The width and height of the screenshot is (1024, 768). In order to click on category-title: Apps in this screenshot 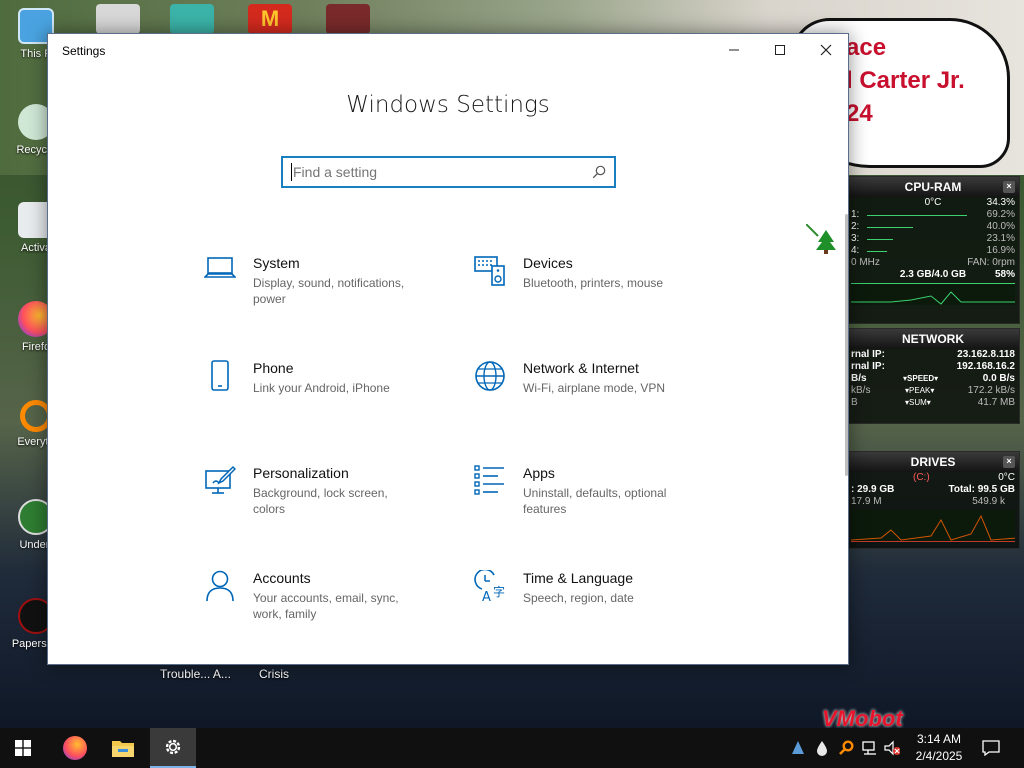, I will do `click(539, 473)`.